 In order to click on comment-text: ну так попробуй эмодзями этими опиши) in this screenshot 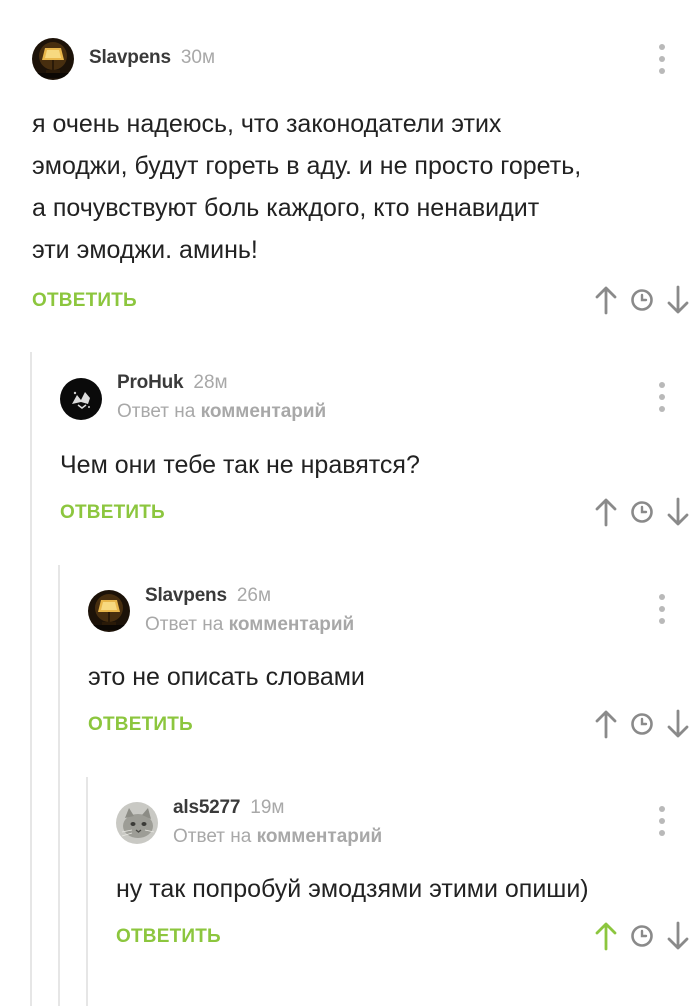, I will do `click(406, 889)`.